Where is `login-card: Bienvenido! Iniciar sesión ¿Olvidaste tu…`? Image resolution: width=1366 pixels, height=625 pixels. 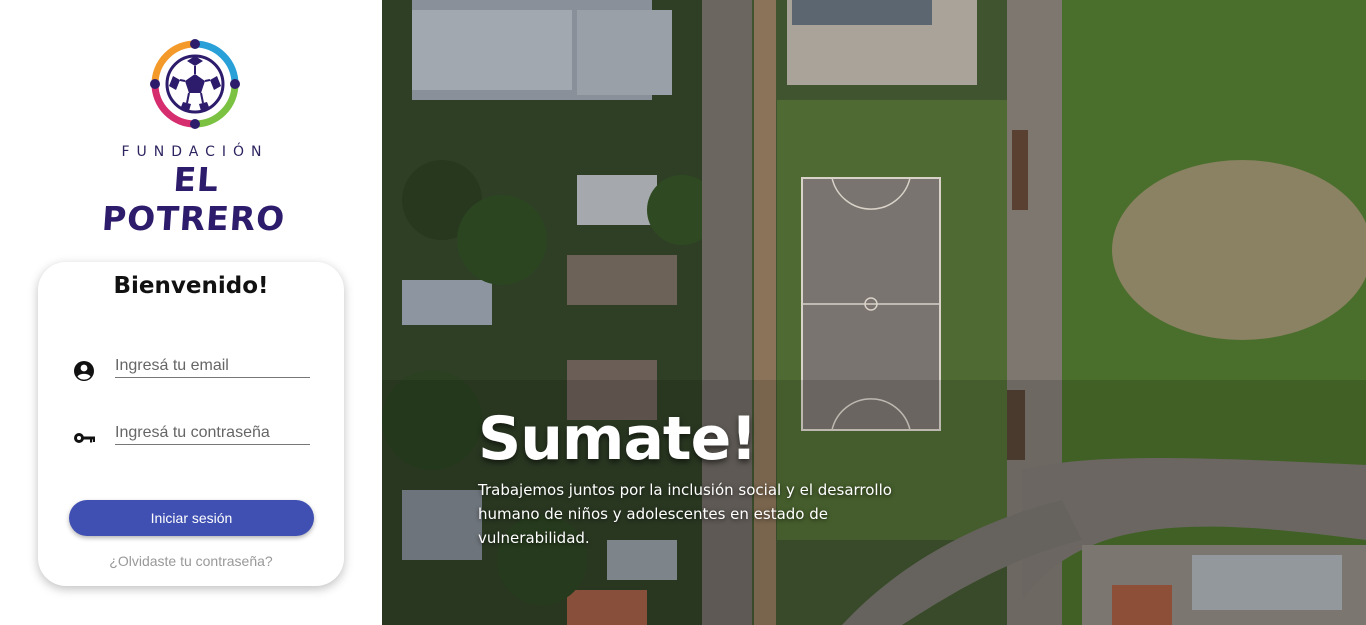
login-card: Bienvenido! Iniciar sesión ¿Olvidaste tu… is located at coordinates (191, 424).